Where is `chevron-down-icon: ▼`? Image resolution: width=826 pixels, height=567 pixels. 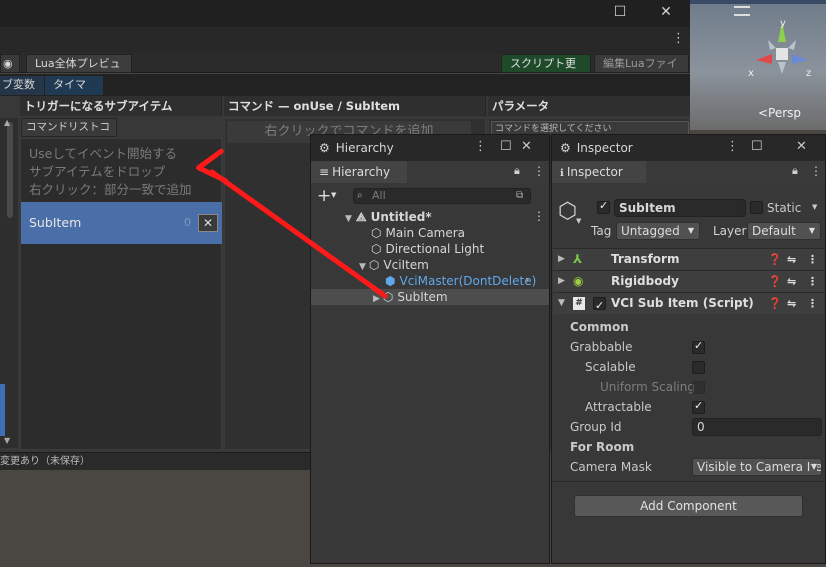
chevron-down-icon: ▼ is located at coordinates (813, 467).